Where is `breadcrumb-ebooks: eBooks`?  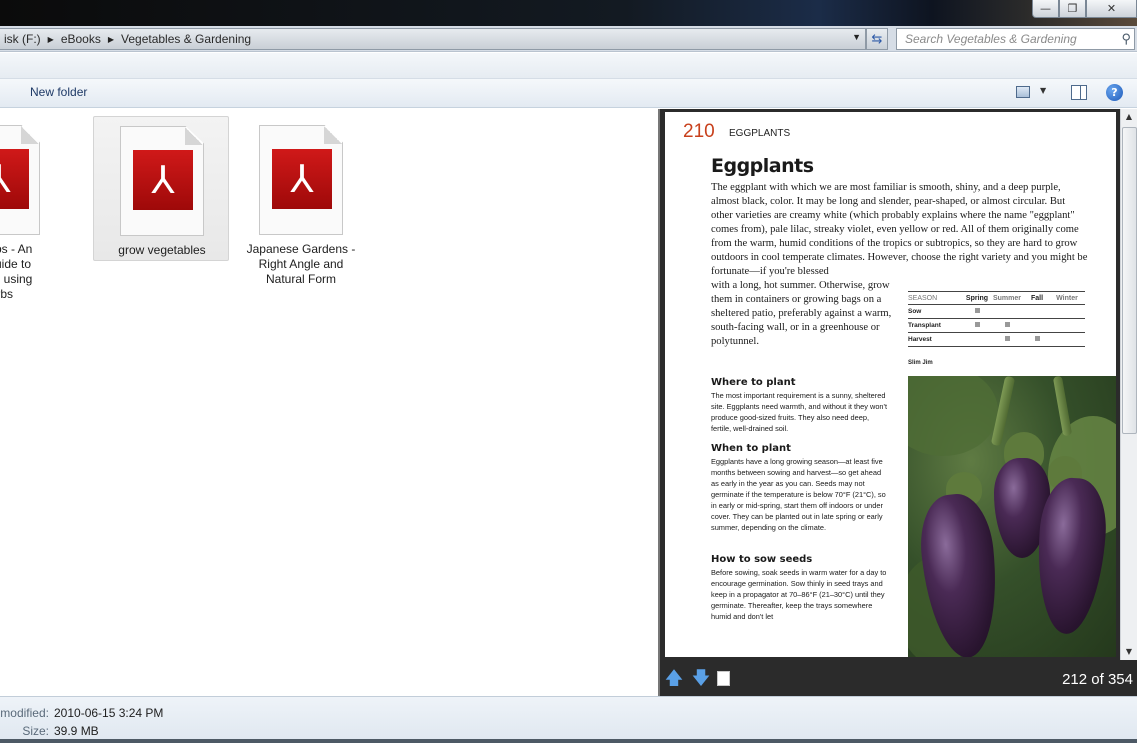 breadcrumb-ebooks: eBooks is located at coordinates (81, 39).